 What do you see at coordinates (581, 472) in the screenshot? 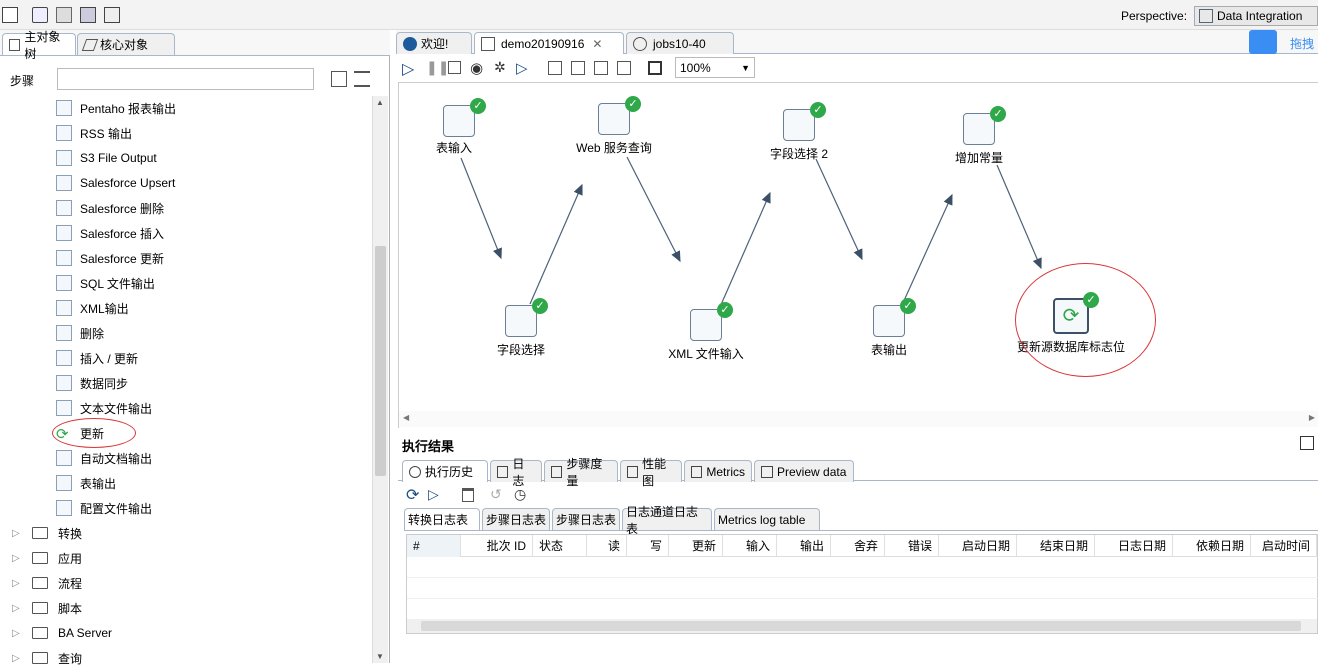
I see `results-tab: 步骤度量` at bounding box center [581, 472].